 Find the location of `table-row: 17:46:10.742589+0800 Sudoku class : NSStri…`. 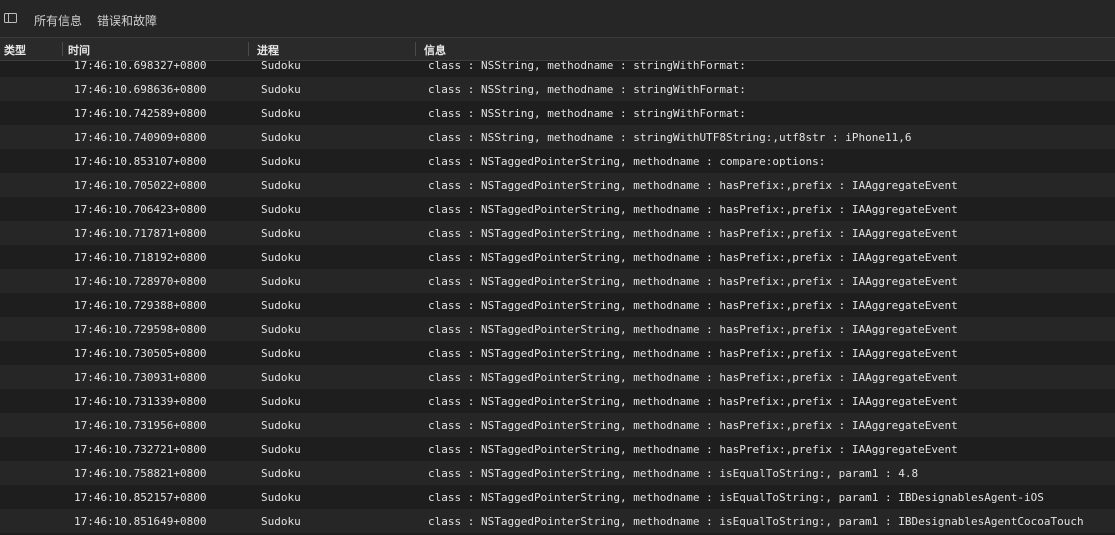

table-row: 17:46:10.742589+0800 Sudoku class : NSStri… is located at coordinates (557, 113).